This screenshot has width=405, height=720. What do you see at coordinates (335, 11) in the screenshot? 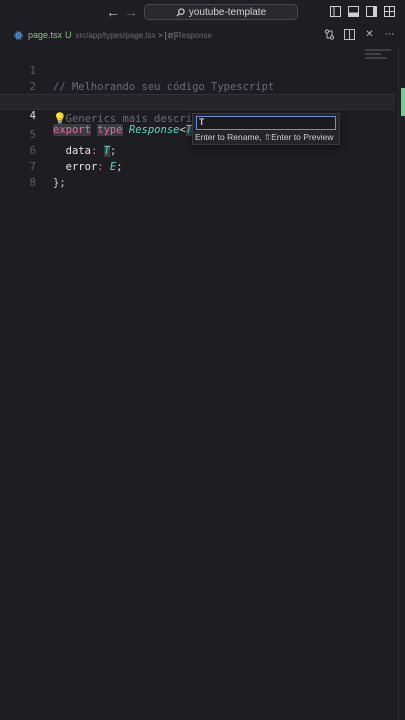
I see `toggle-primary-sidebar-icon` at bounding box center [335, 11].